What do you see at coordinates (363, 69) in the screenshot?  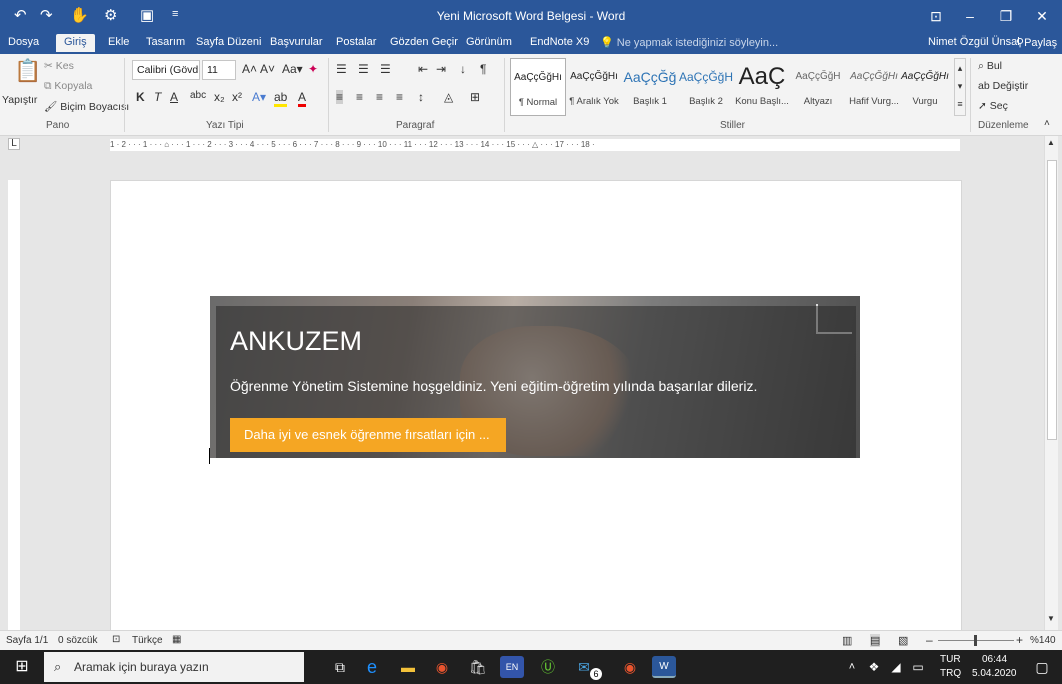 I see `numbering-icon: ☰` at bounding box center [363, 69].